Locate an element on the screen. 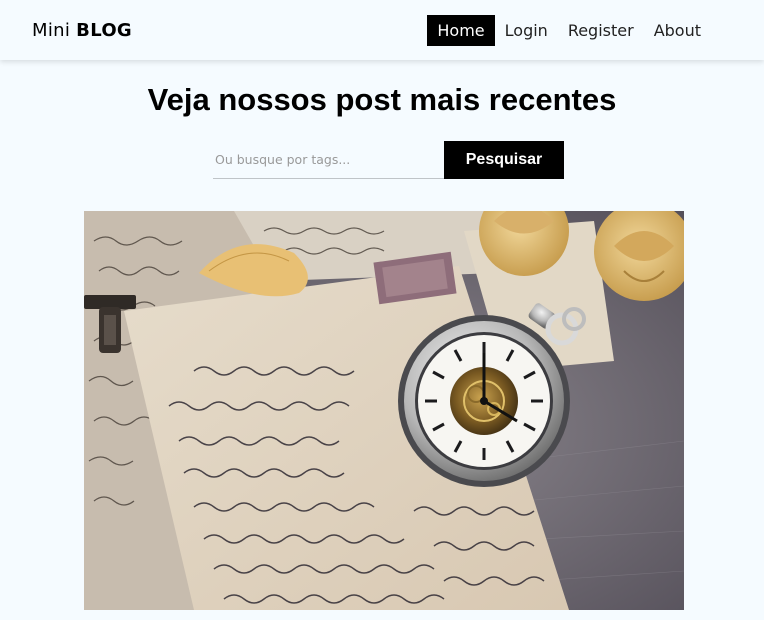  search-form: Pesquisar is located at coordinates (388, 160).